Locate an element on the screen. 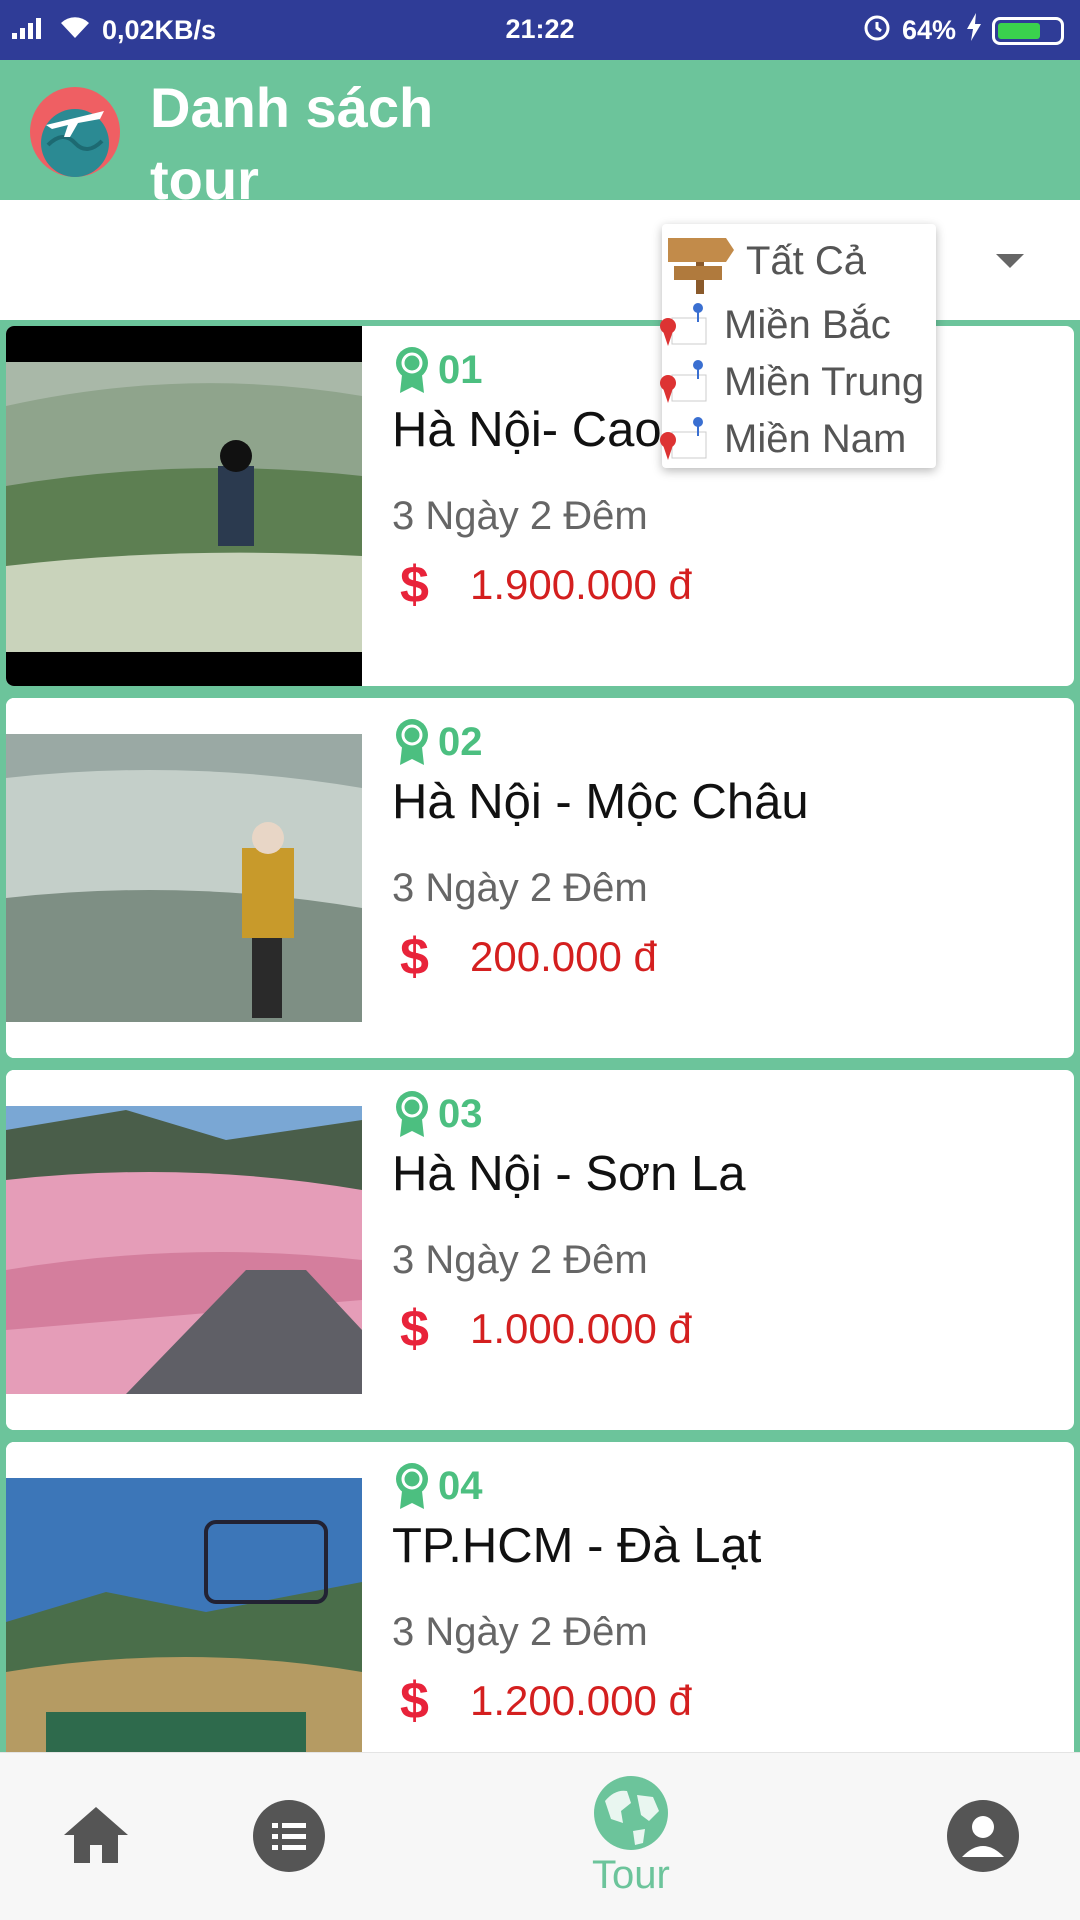 This screenshot has height=1920, width=1080. tour-name: Hà Nội - Mộc Châu is located at coordinates (600, 802).